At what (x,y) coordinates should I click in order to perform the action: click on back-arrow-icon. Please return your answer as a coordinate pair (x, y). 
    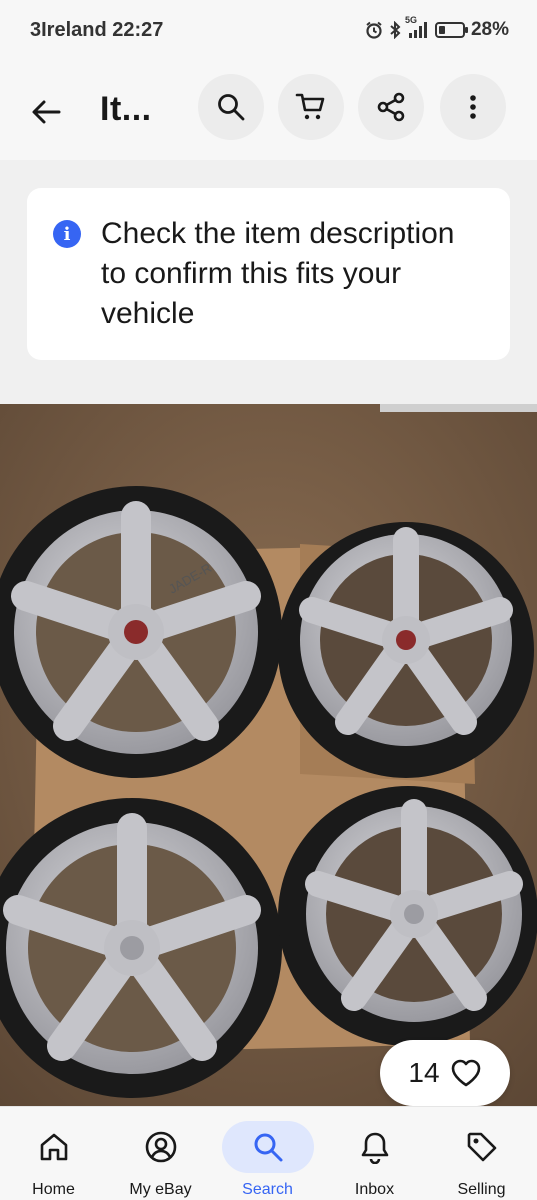
    Looking at the image, I should click on (46, 112).